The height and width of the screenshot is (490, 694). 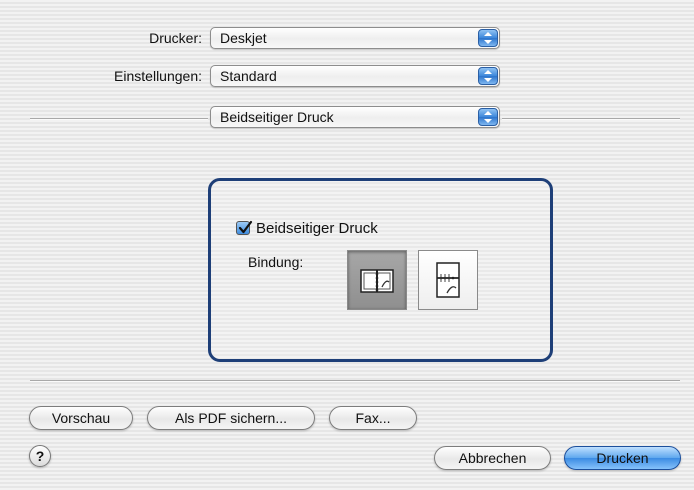 I want to click on printer-label: Drucker:, so click(x=175, y=38).